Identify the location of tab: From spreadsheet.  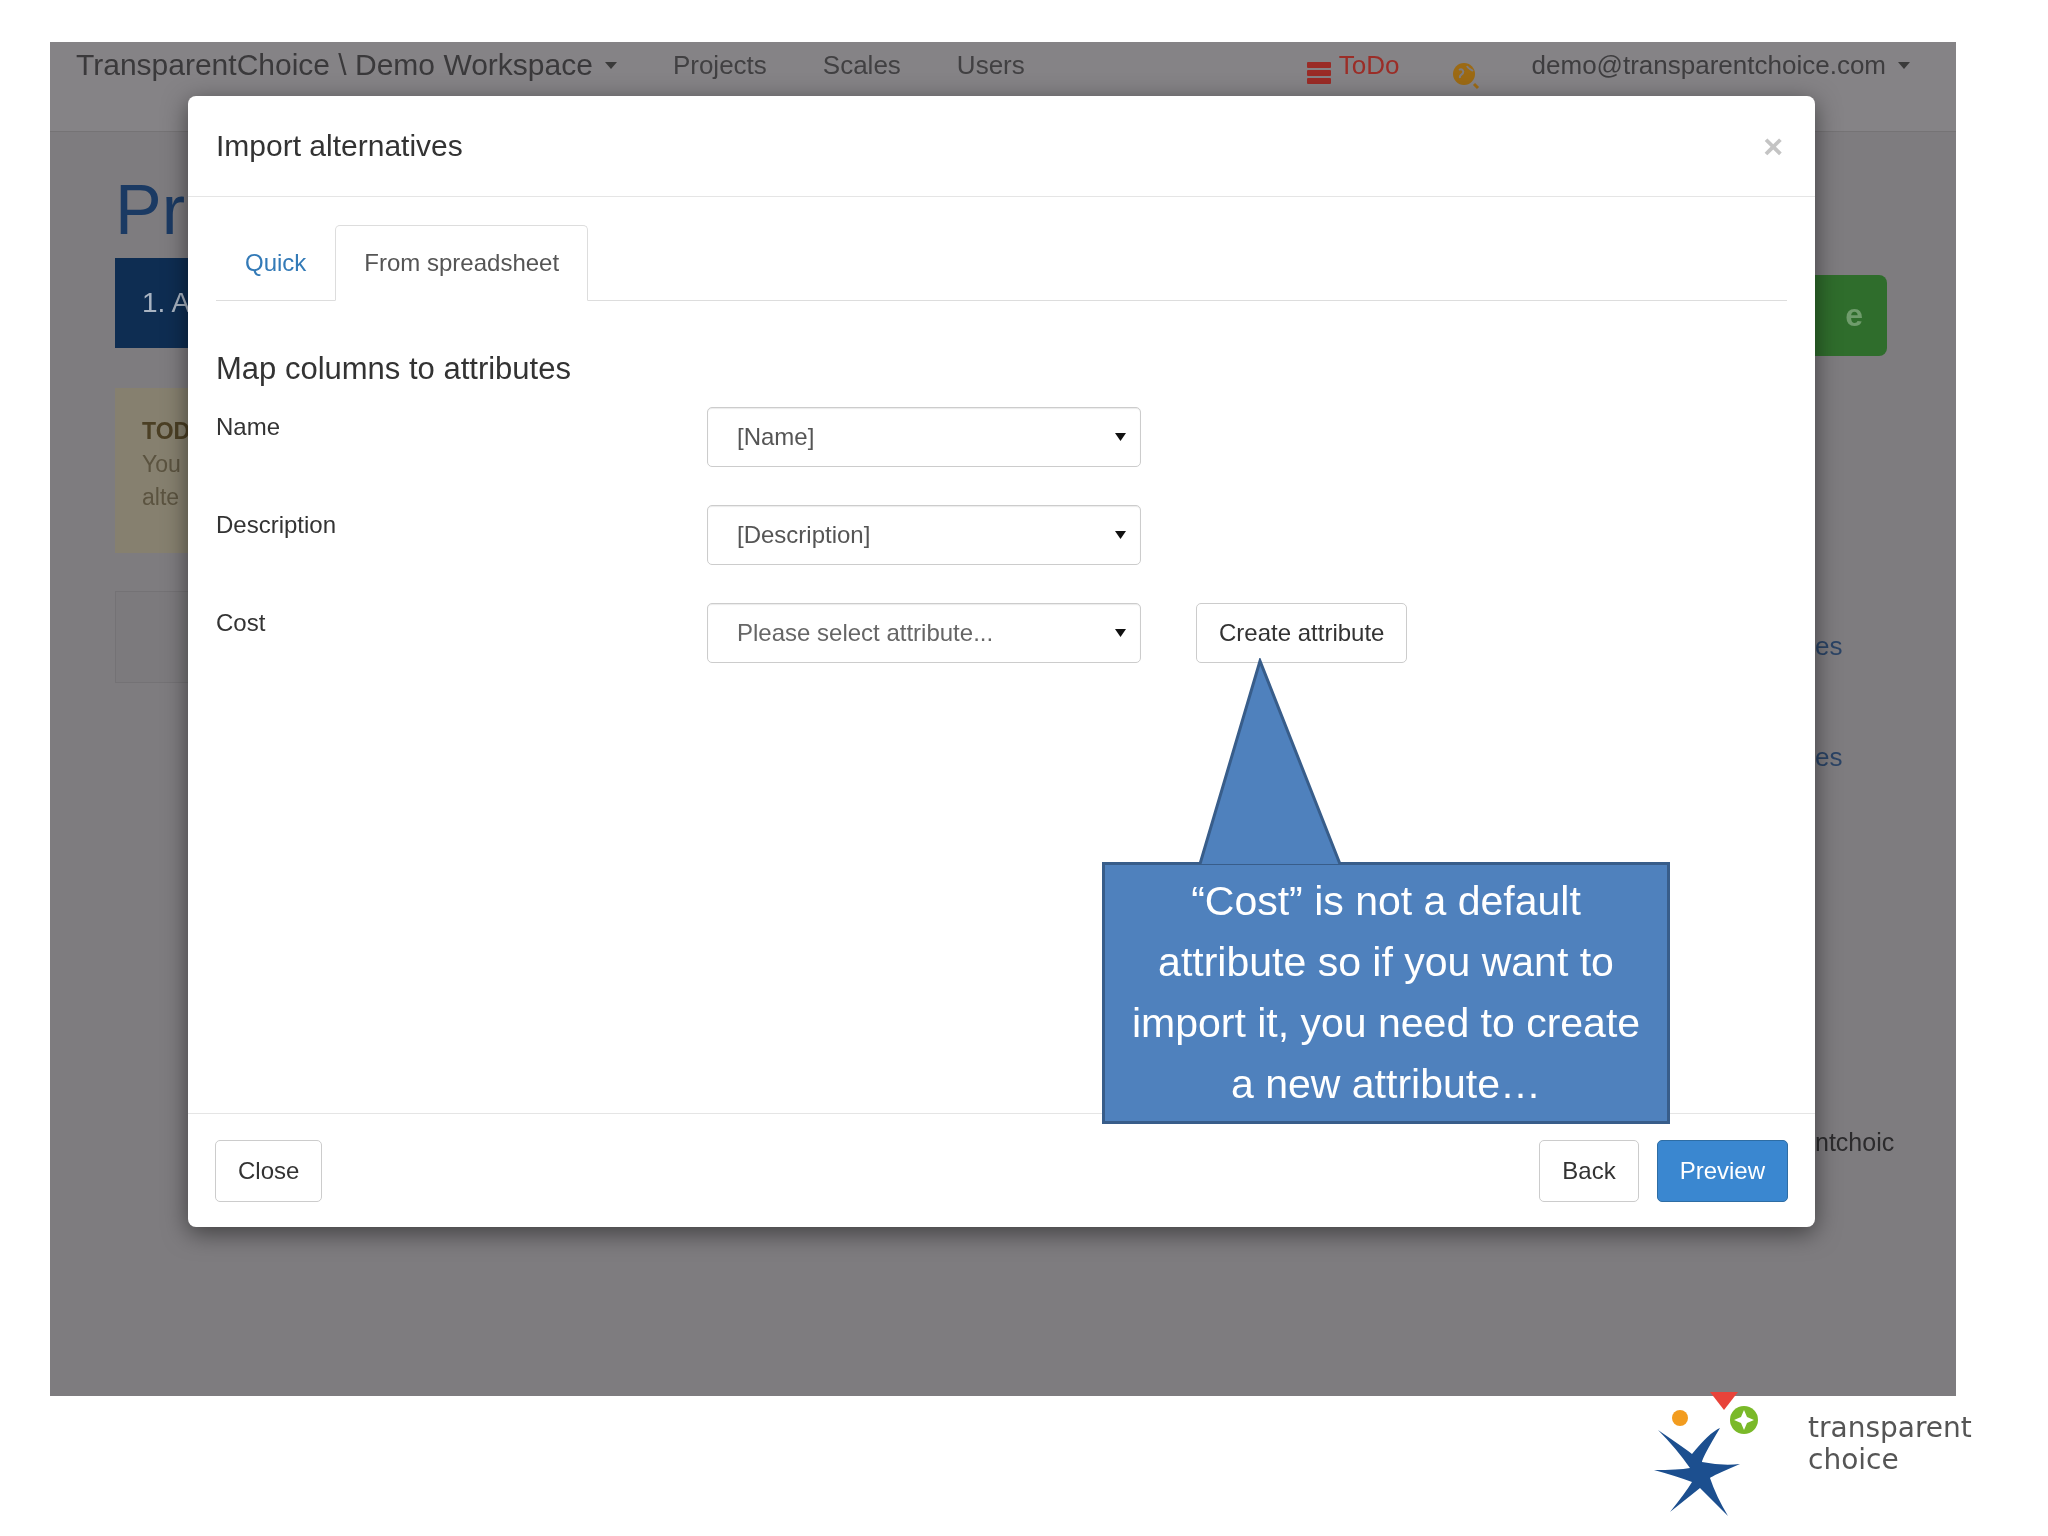
(462, 263).